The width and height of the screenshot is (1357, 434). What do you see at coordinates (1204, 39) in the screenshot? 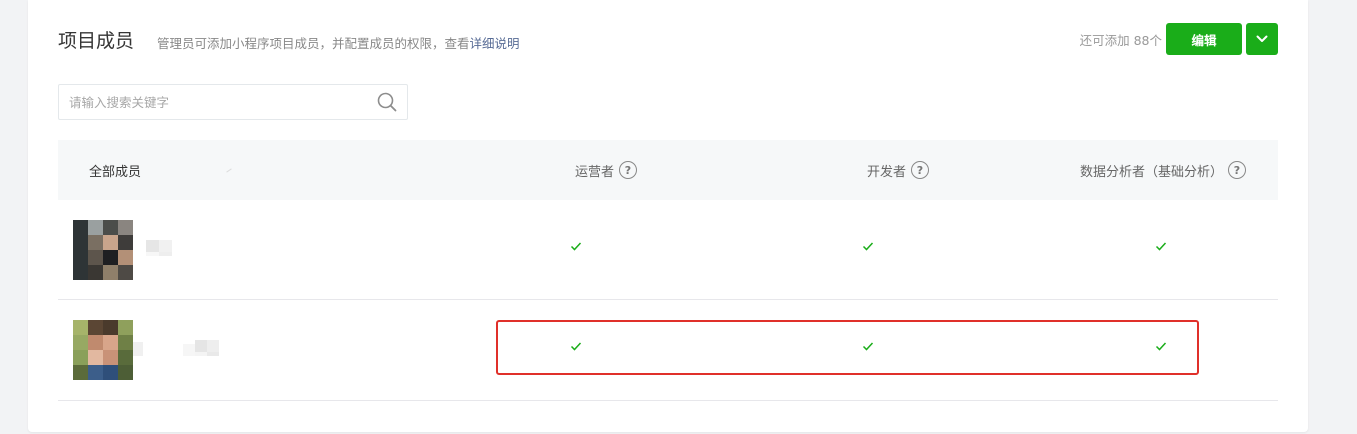
I see `edit-button: 编辑` at bounding box center [1204, 39].